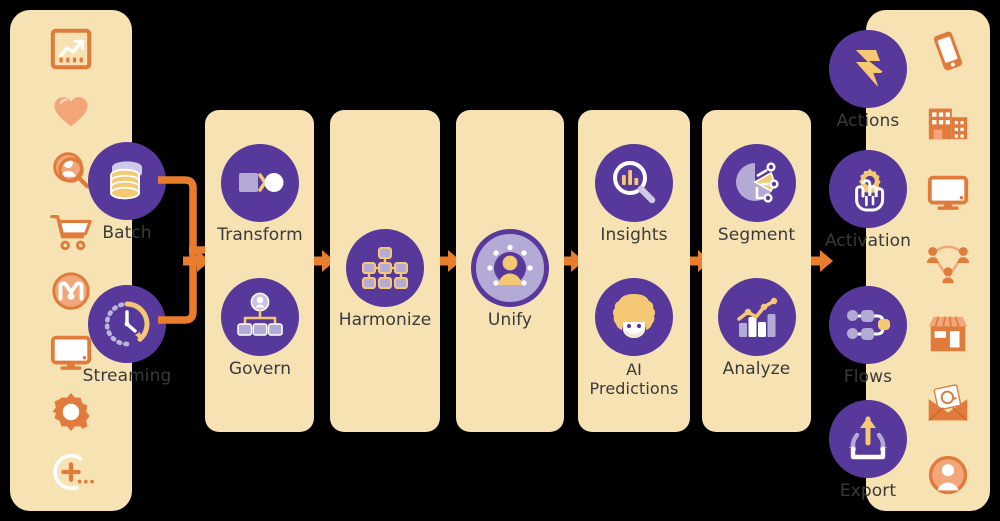  Describe the element at coordinates (71, 473) in the screenshot. I see `plus-circle-more-icon` at that location.